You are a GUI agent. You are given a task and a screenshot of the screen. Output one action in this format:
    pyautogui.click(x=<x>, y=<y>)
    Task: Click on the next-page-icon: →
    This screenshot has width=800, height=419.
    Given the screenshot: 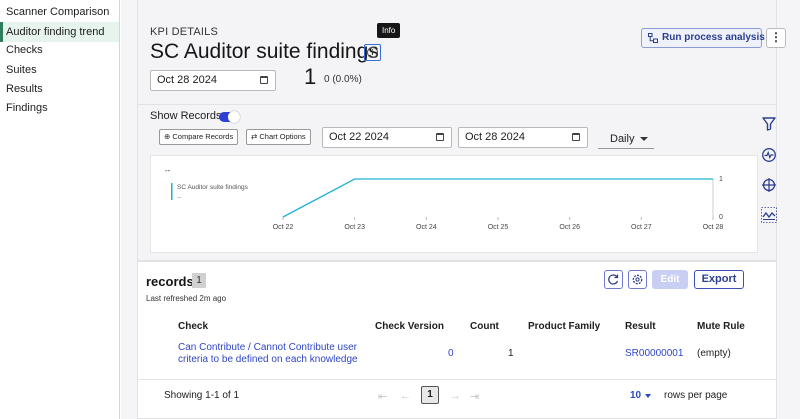 What is the action you would take?
    pyautogui.click(x=455, y=396)
    